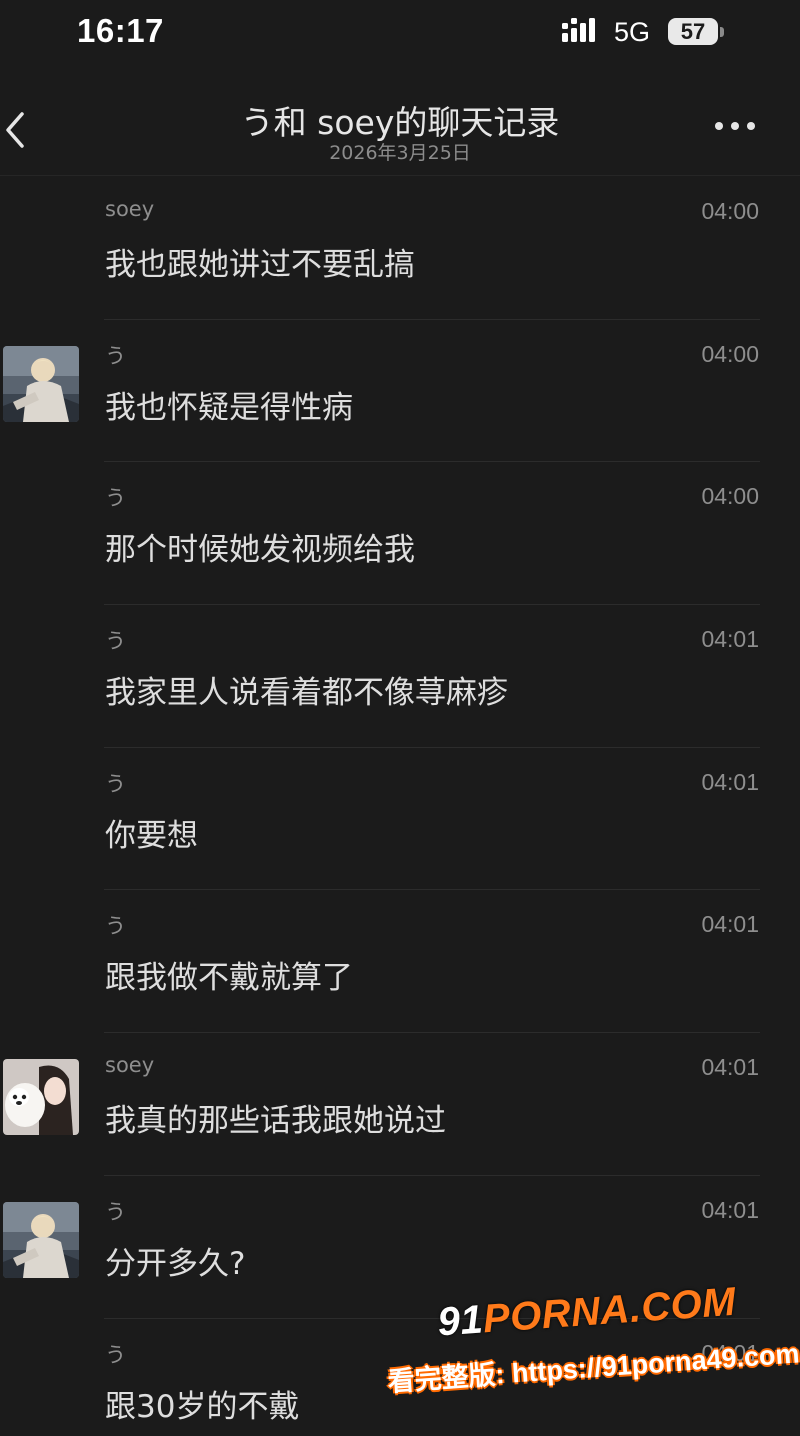 Image resolution: width=800 pixels, height=1436 pixels. I want to click on page-title: う和 soey的聊天记录, so click(400, 122).